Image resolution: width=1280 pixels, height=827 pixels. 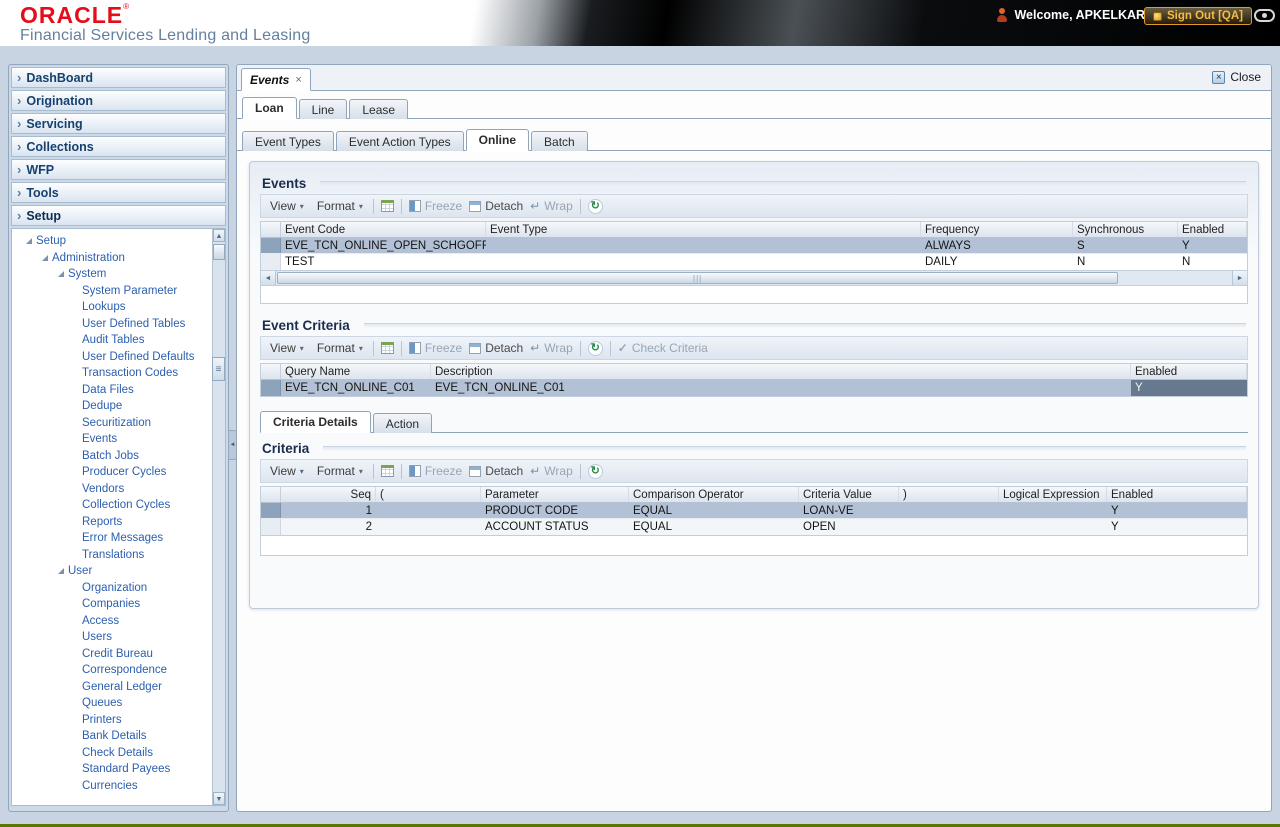 I want to click on column-header-synchronous: Synchronous, so click(x=1125, y=229).